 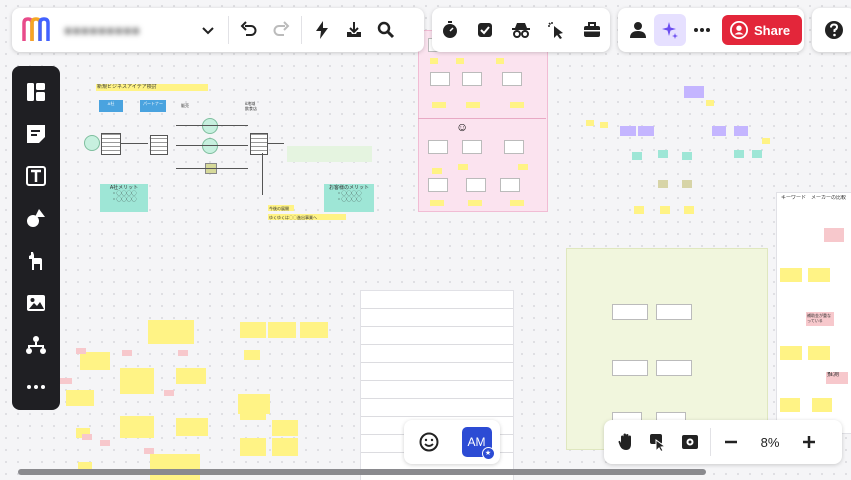 I want to click on box-partner: パートナー, so click(x=153, y=106).